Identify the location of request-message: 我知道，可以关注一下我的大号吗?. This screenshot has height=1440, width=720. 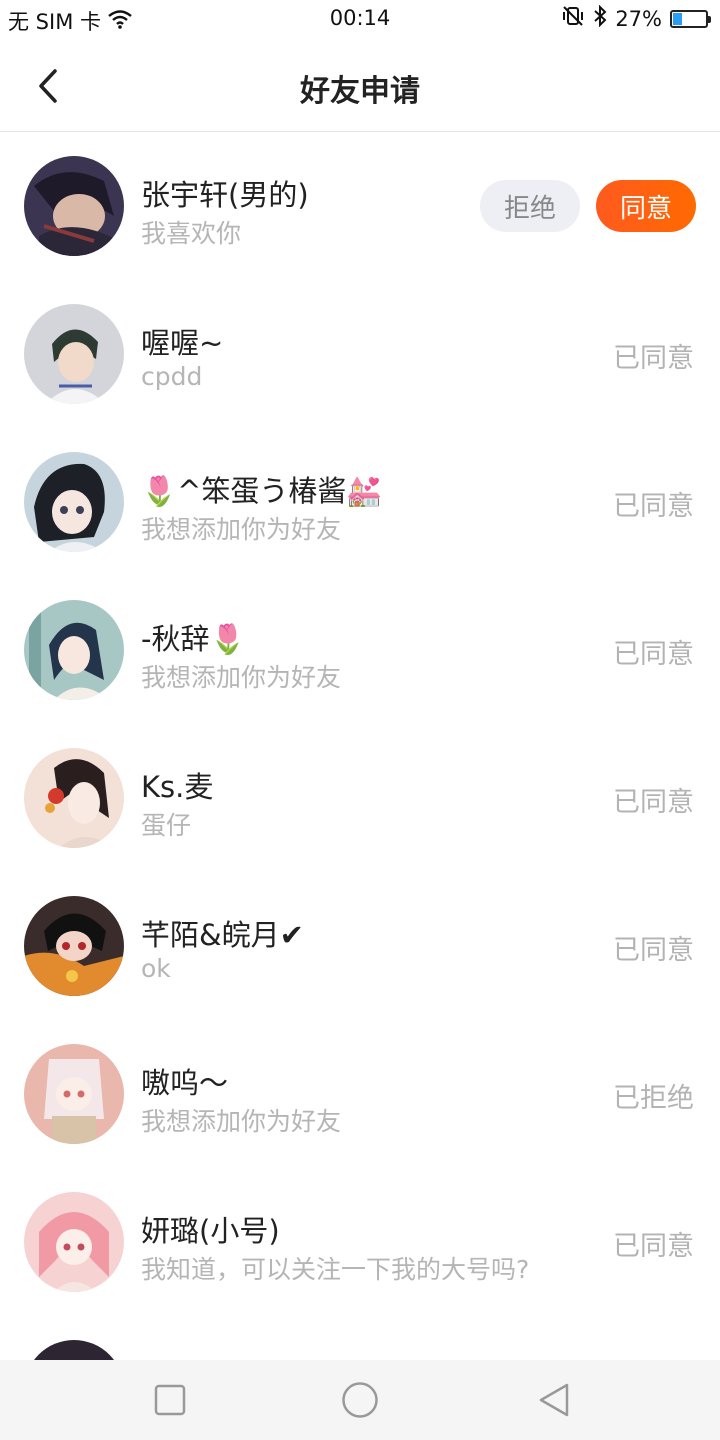
(335, 1269).